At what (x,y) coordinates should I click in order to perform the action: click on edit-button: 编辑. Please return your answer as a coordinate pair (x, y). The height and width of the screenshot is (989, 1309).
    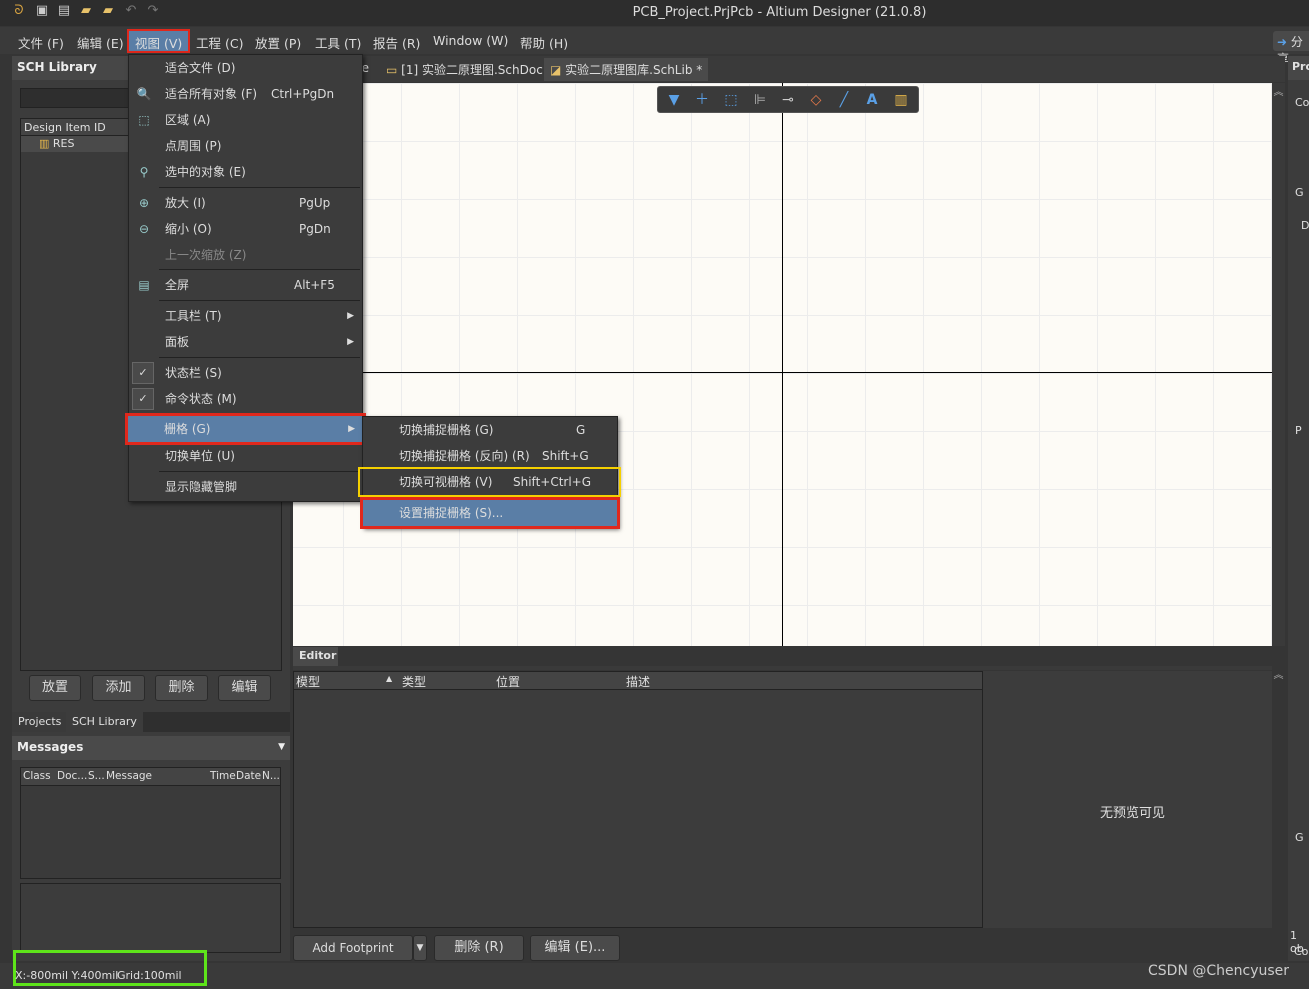
    Looking at the image, I should click on (244, 688).